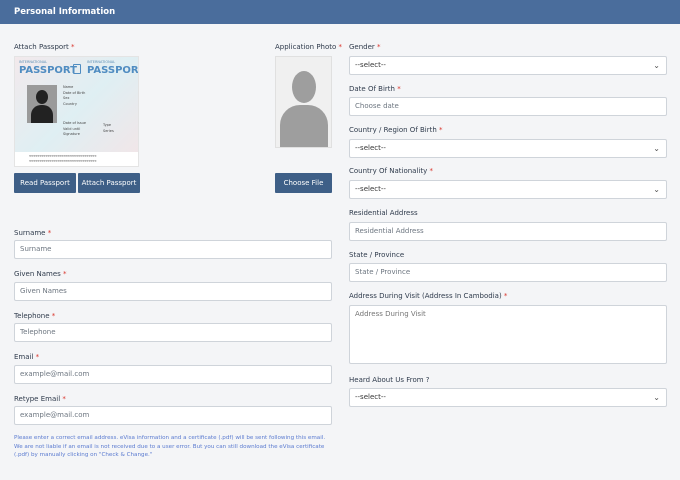 Image resolution: width=680 pixels, height=480 pixels. What do you see at coordinates (35, 316) in the screenshot?
I see `telephone-label: Telephone *` at bounding box center [35, 316].